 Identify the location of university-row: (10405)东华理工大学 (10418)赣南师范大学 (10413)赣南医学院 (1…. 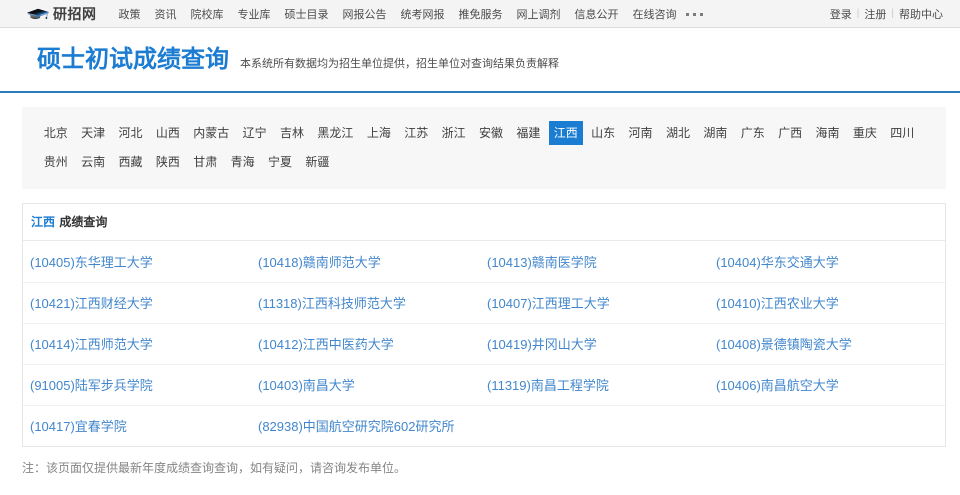
(484, 261).